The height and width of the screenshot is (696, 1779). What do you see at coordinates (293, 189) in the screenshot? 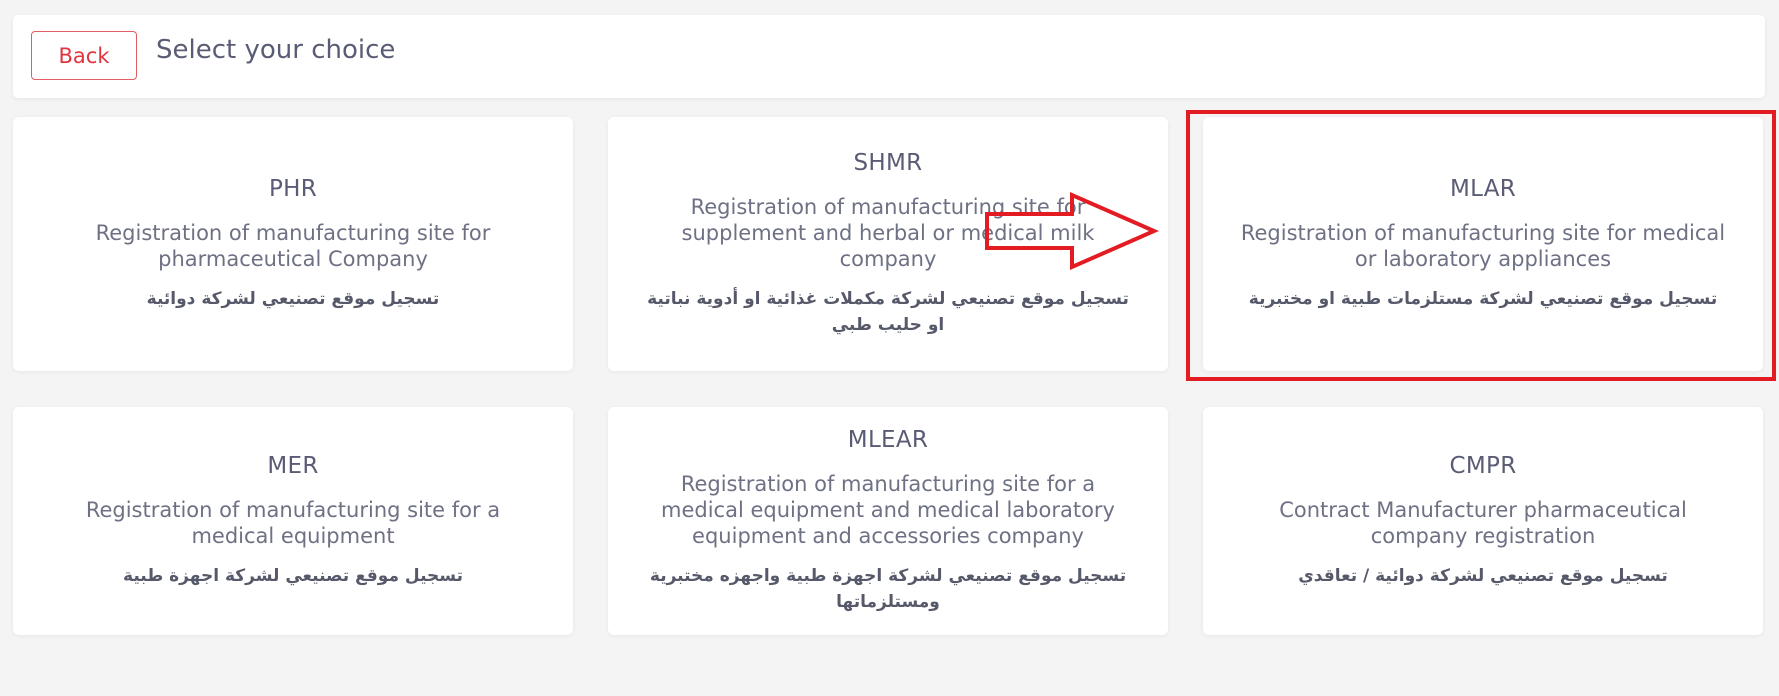
I see `card-code: PHR` at bounding box center [293, 189].